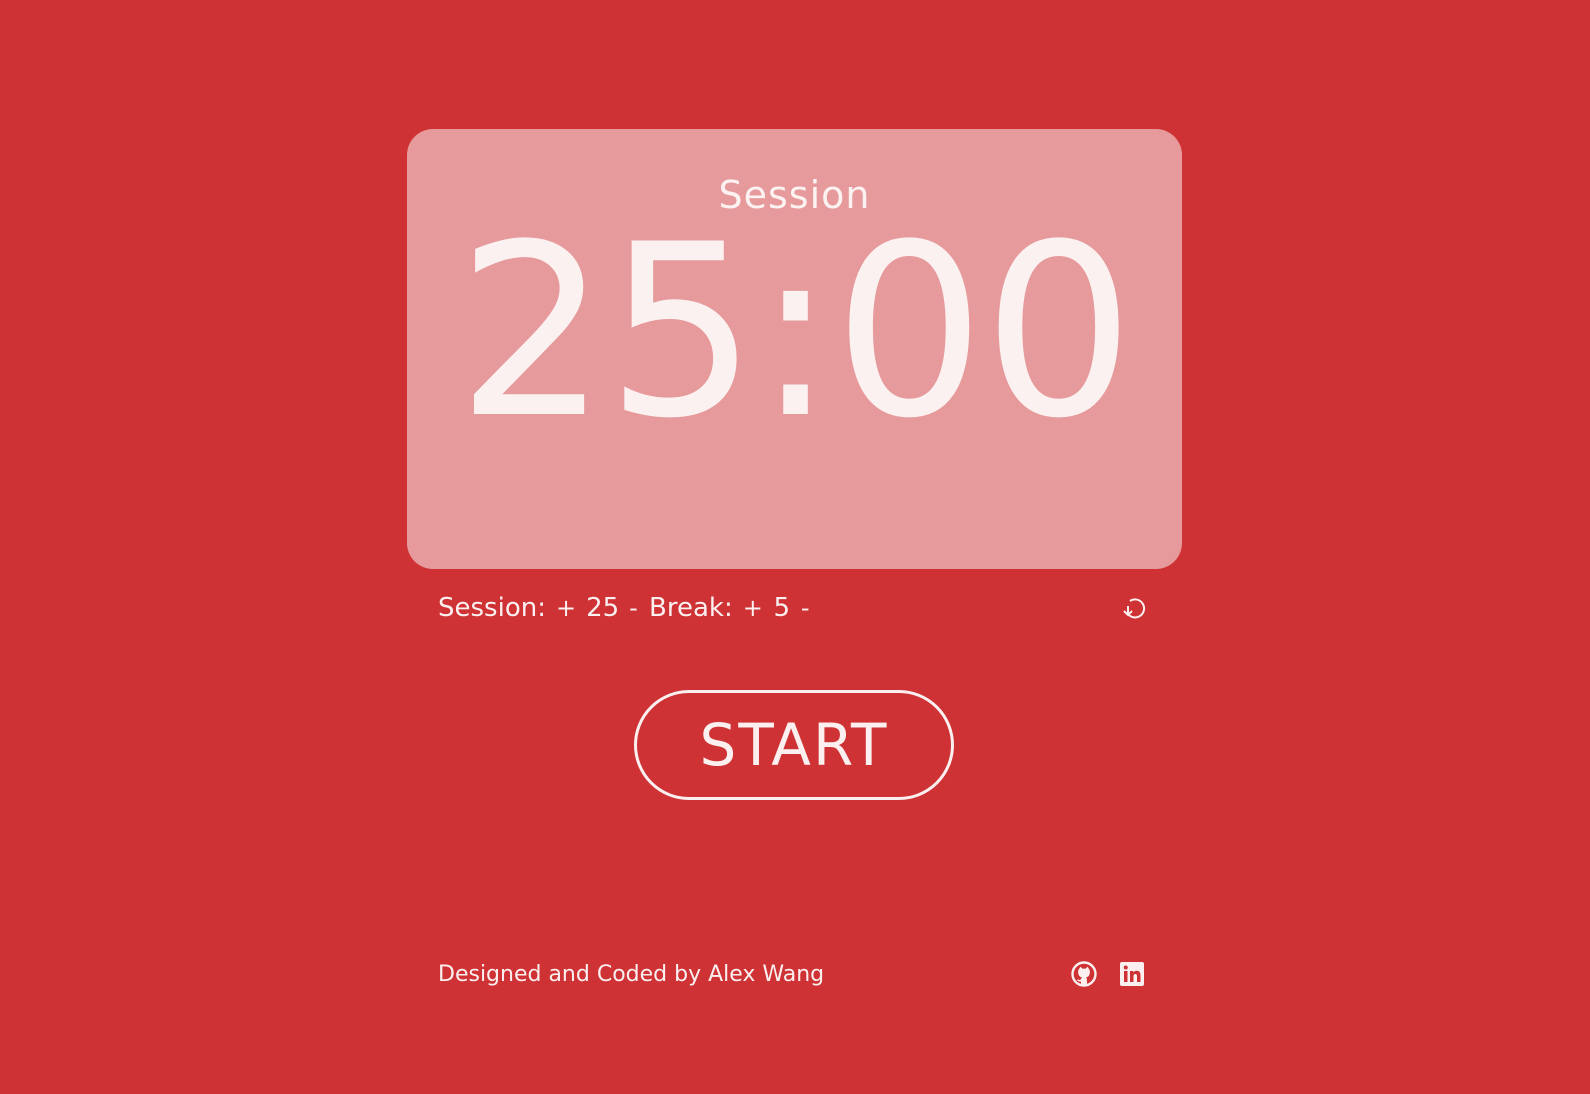 This screenshot has height=1094, width=1590. I want to click on github-link, so click(1084, 974).